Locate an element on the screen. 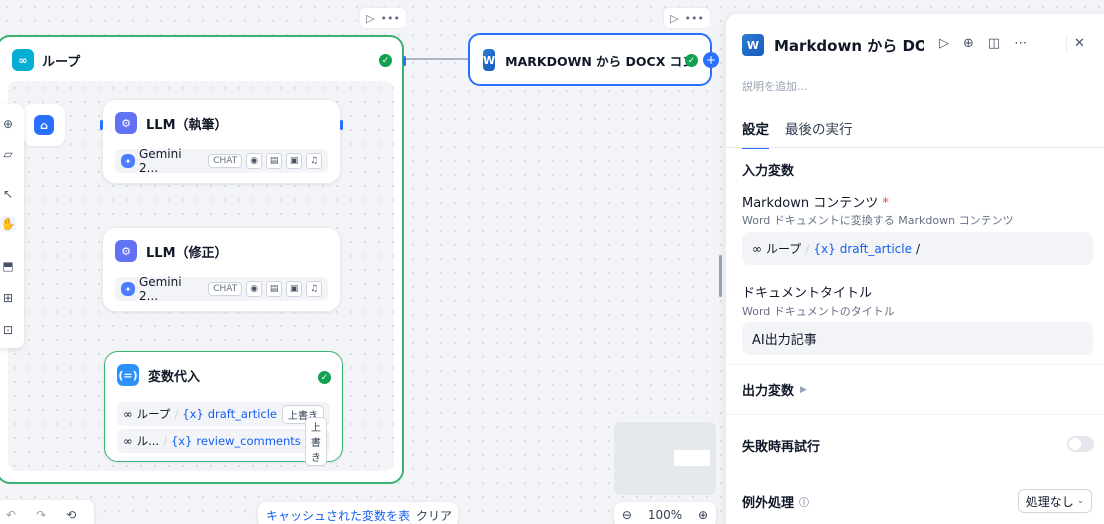 Image resolution: width=1104 pixels, height=524 pixels. assign-row: ∞ ル... / {x} review_comments 上書き is located at coordinates (223, 441).